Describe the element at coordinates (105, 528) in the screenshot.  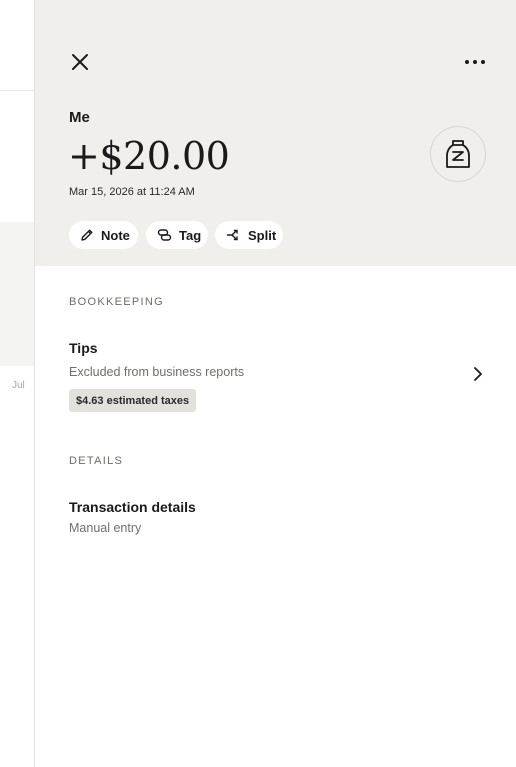
I see `transaction-details-subtitle: Manual entry` at that location.